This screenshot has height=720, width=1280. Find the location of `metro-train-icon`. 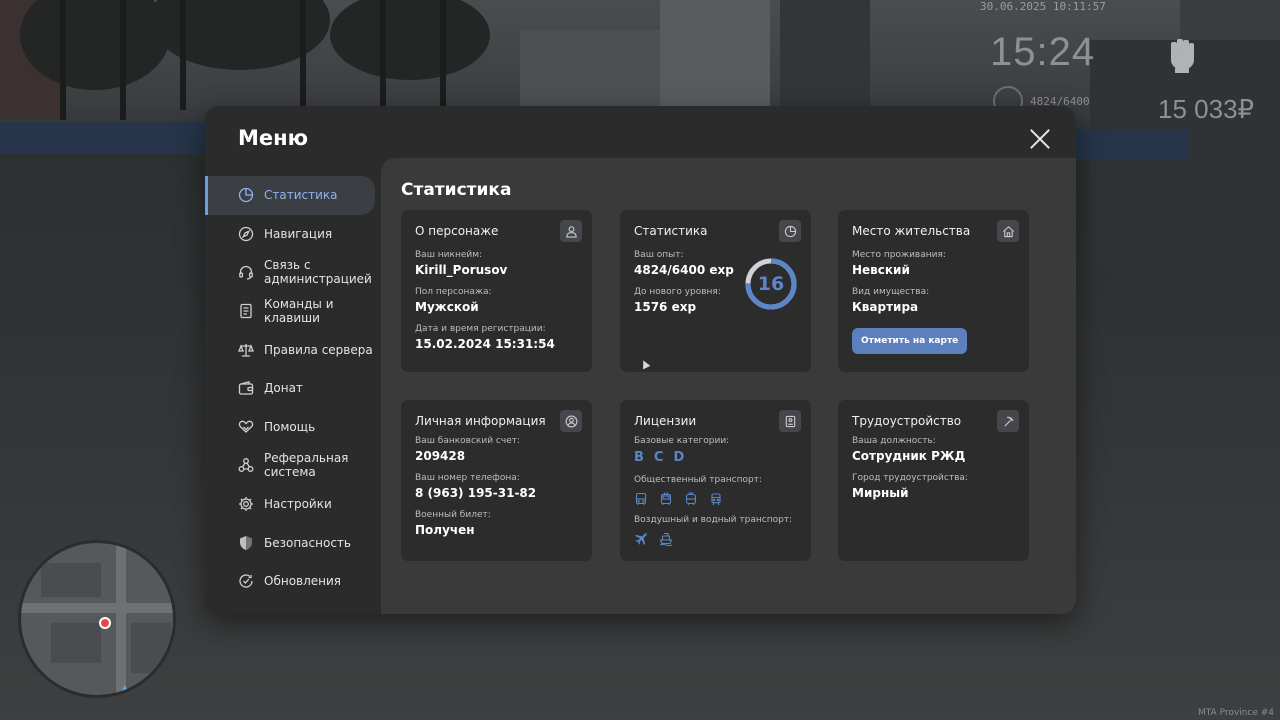

metro-train-icon is located at coordinates (716, 498).